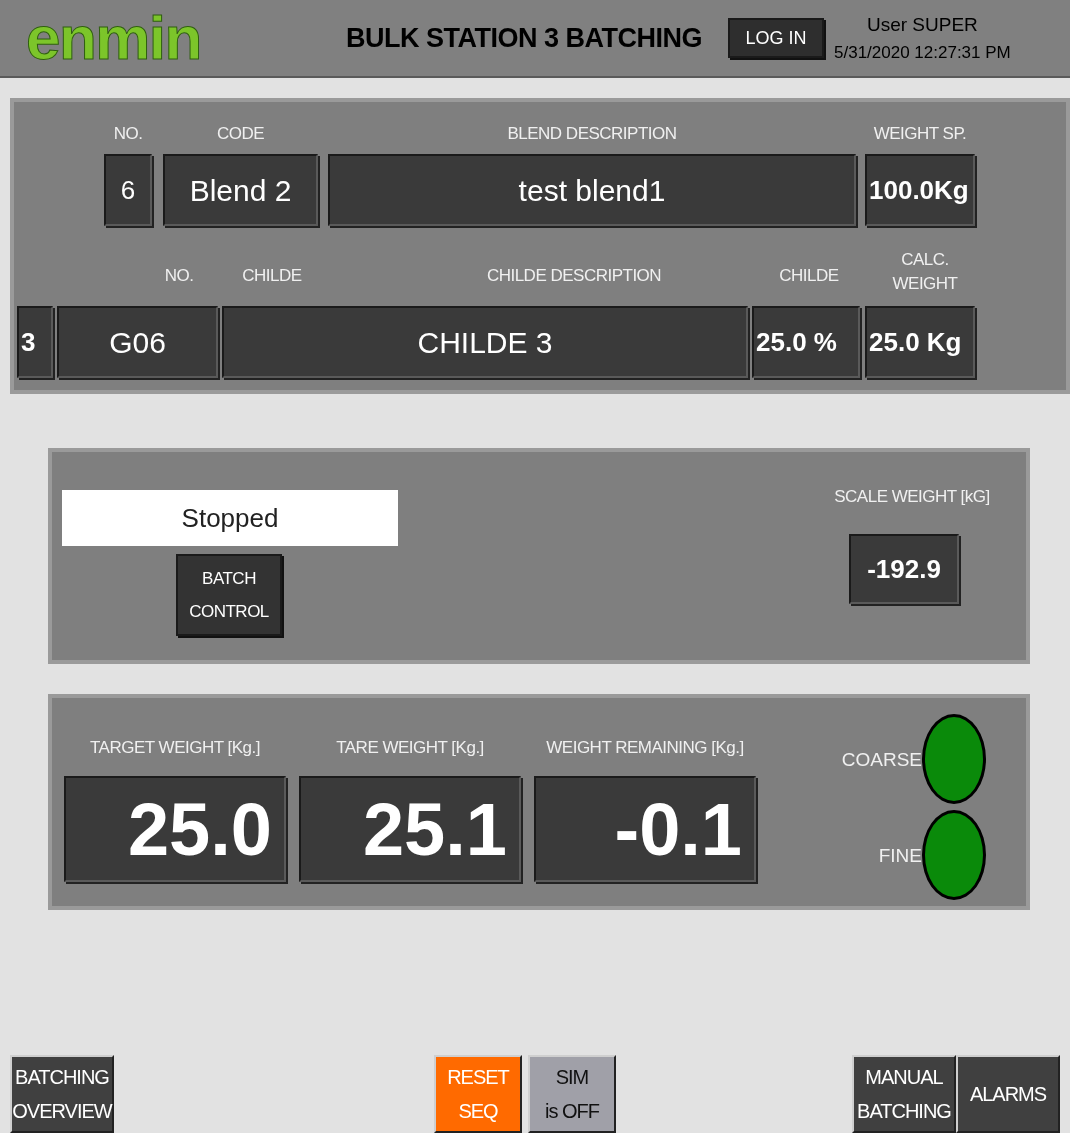 The width and height of the screenshot is (1070, 1133). Describe the element at coordinates (572, 1094) in the screenshot. I see `footer-button: SIM is OFF` at that location.